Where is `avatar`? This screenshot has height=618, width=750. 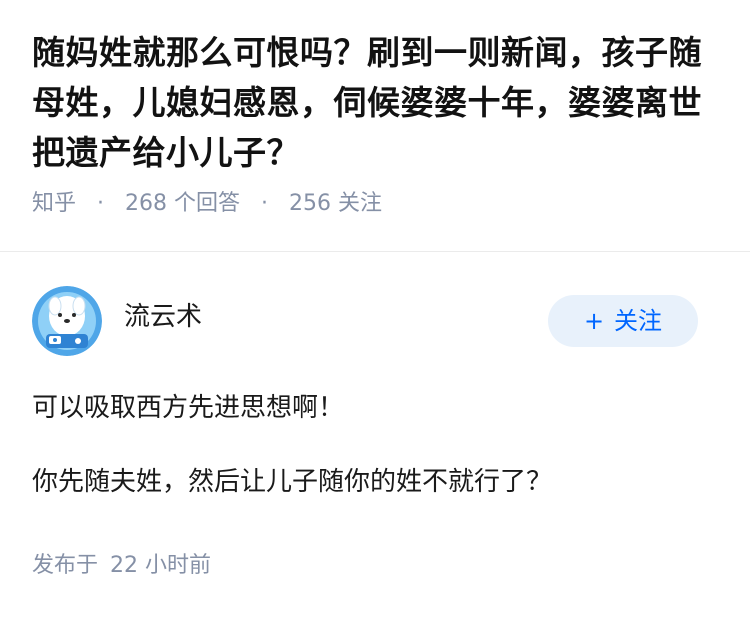 avatar is located at coordinates (67, 321).